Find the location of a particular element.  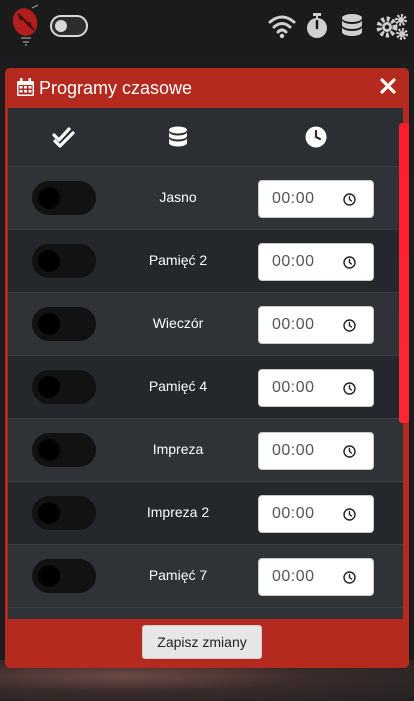

table-row: Jasno 00:00 is located at coordinates (205, 197).